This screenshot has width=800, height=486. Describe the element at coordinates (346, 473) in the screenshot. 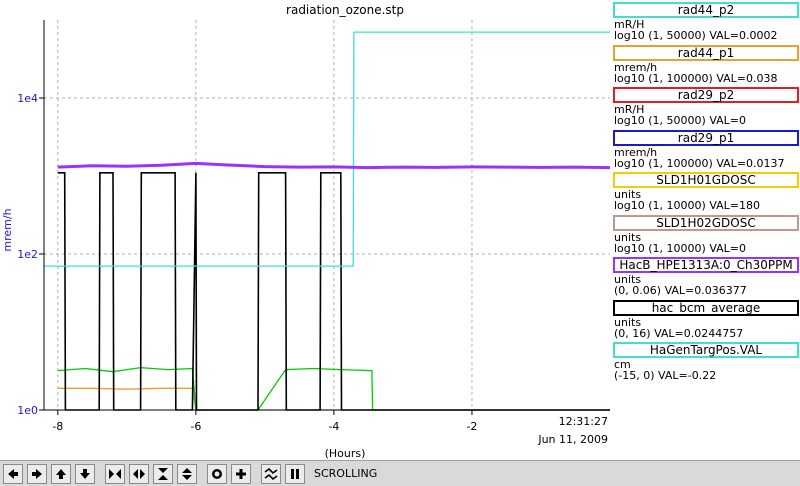

I see `scrolling-status: SCROLLING` at that location.